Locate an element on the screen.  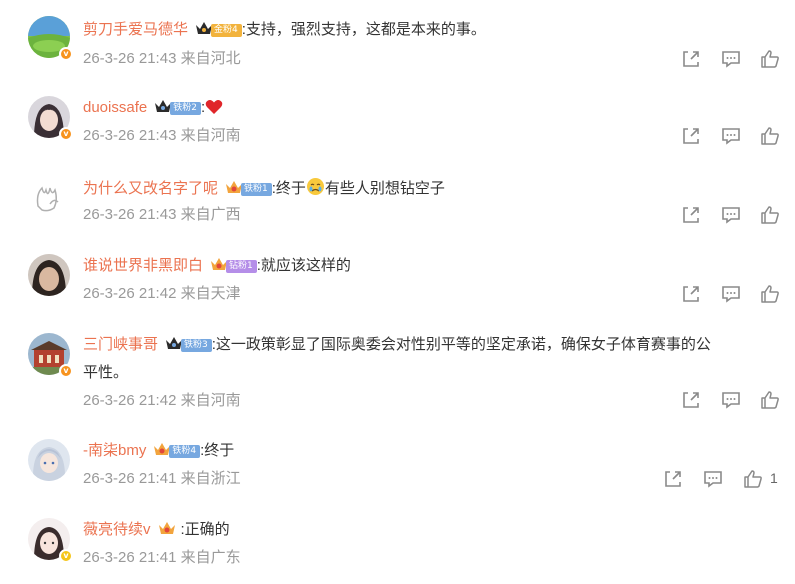
comment-text: :支持，强烈支持，这都是本来的事。 is located at coordinates (363, 29).